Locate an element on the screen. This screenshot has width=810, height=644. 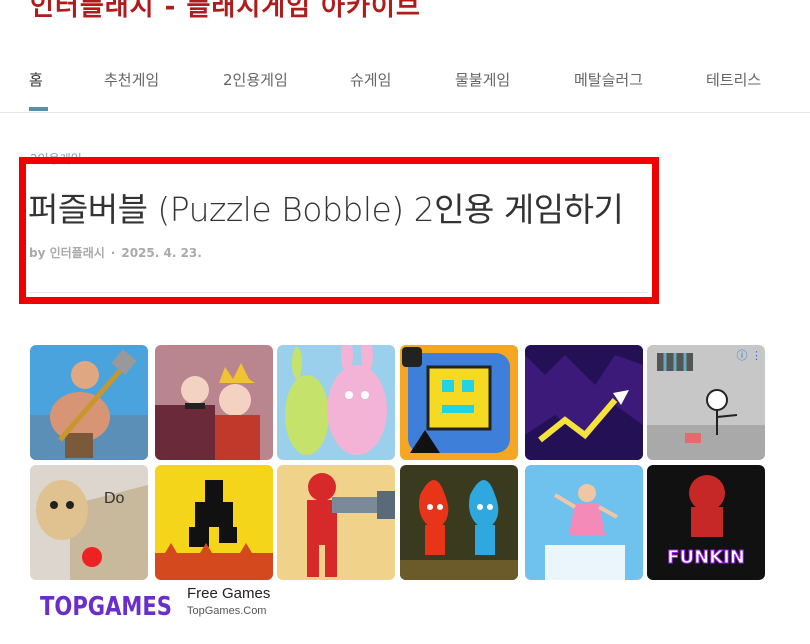
game-tile-king is located at coordinates (214, 402).